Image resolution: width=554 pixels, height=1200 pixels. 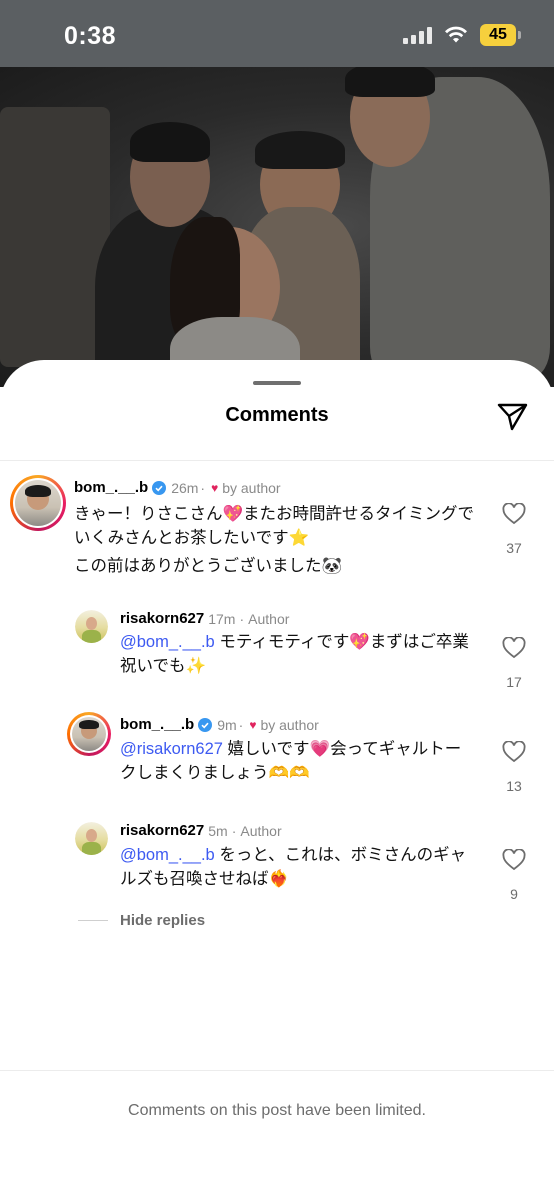 I want to click on comment-line-text: 嬉しいです💗会ってギャルトー, so click(x=342, y=749).